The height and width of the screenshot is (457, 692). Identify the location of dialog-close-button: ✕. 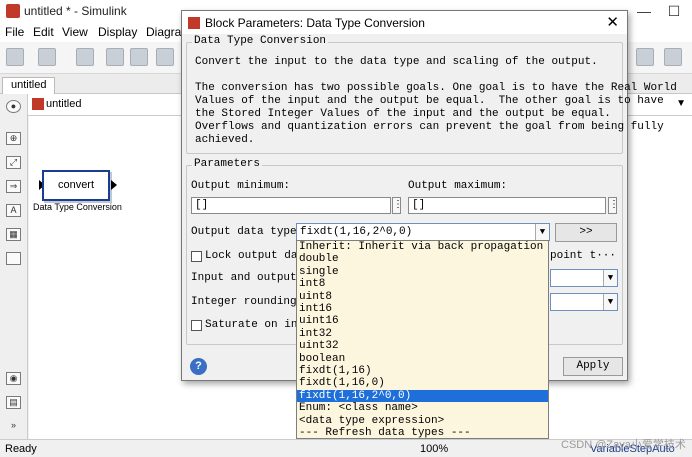
(612, 22).